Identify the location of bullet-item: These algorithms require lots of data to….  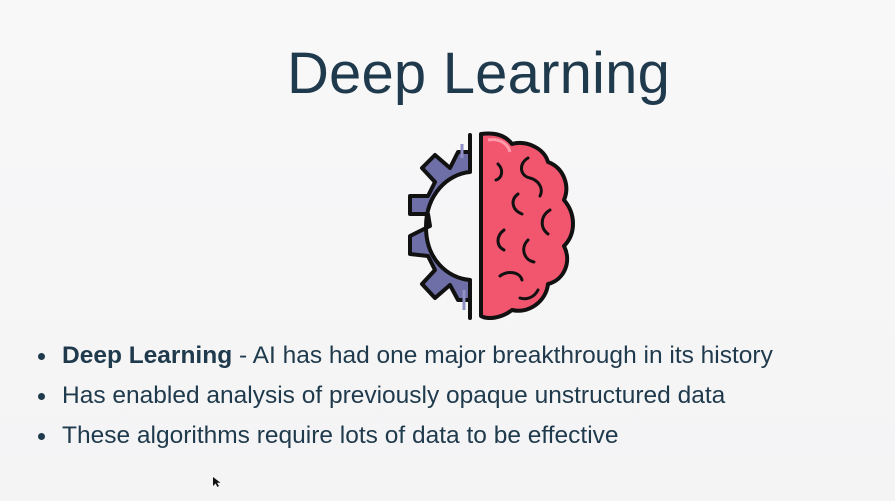
(405, 436).